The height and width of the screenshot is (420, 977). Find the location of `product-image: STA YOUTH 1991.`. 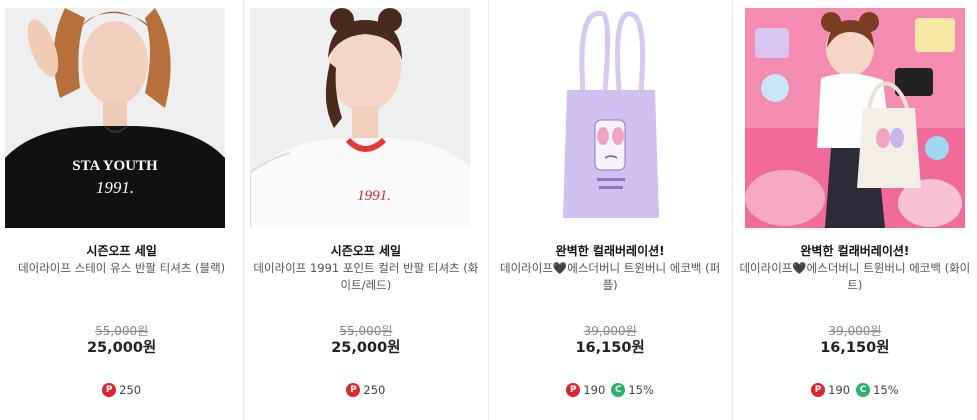

product-image: STA YOUTH 1991. is located at coordinates (115, 118).